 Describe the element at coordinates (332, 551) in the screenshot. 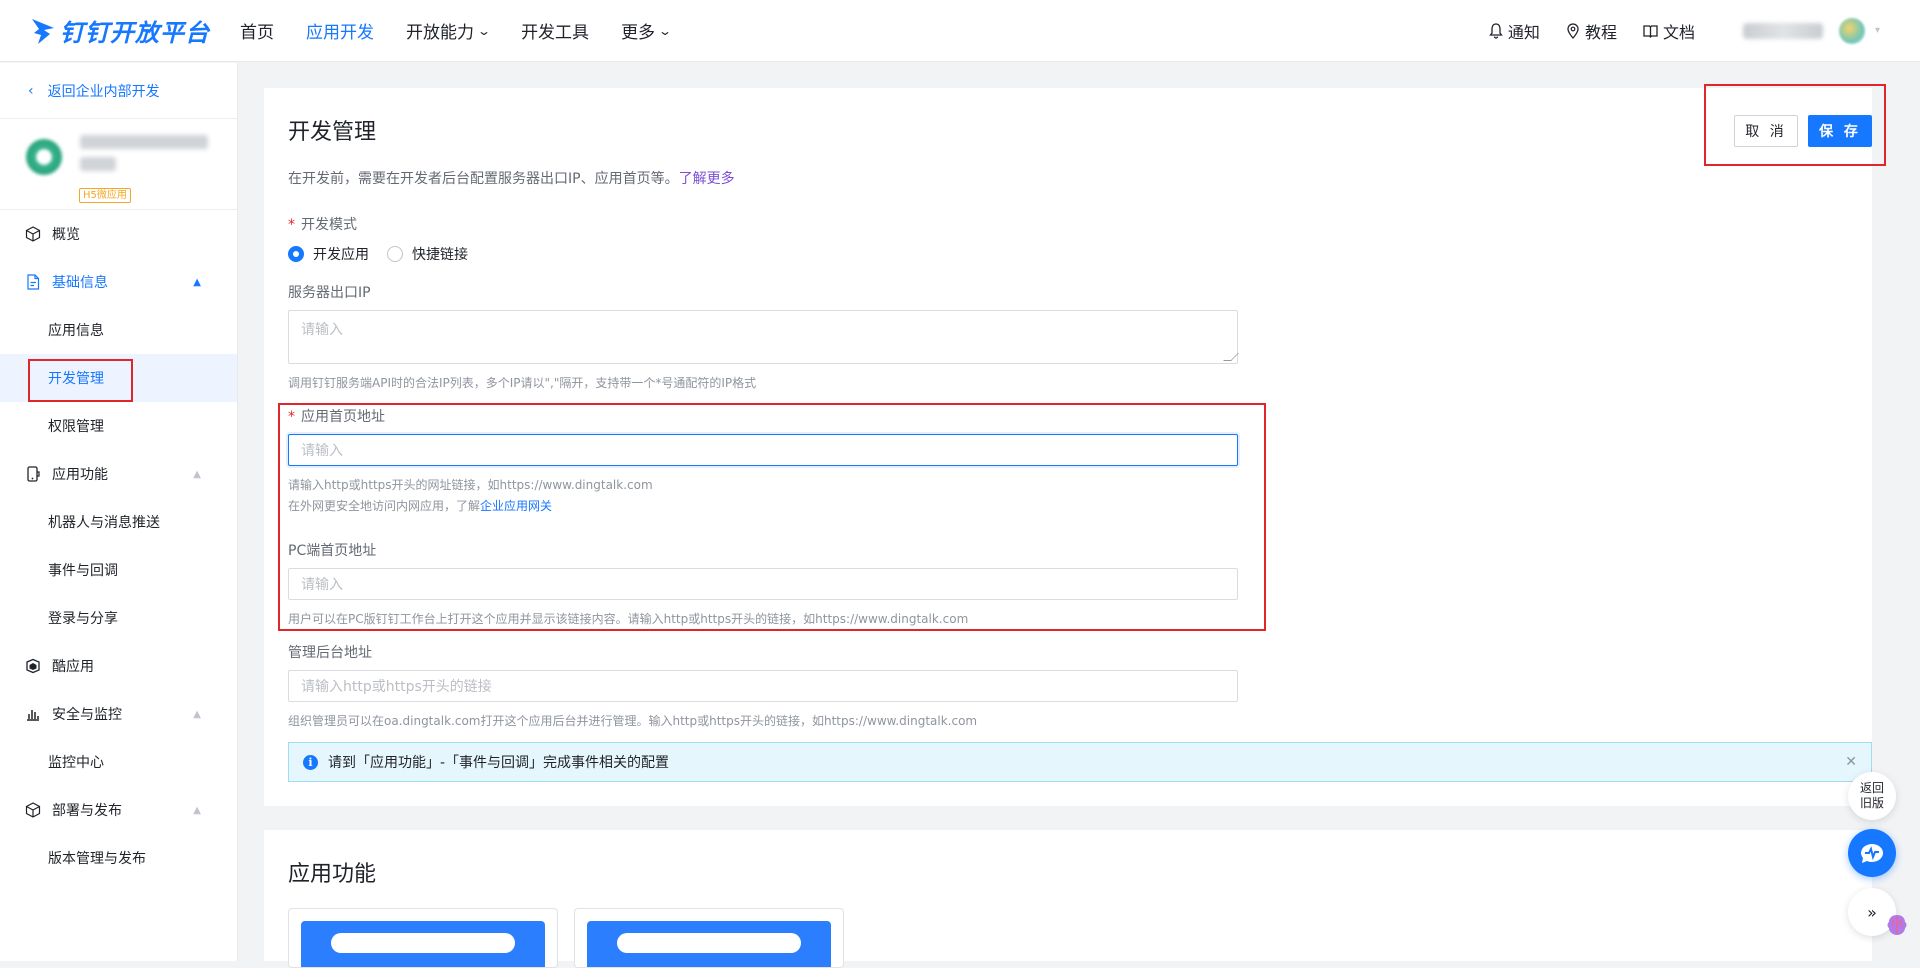

I see `pc-homepage-label: PC端首页地址` at that location.